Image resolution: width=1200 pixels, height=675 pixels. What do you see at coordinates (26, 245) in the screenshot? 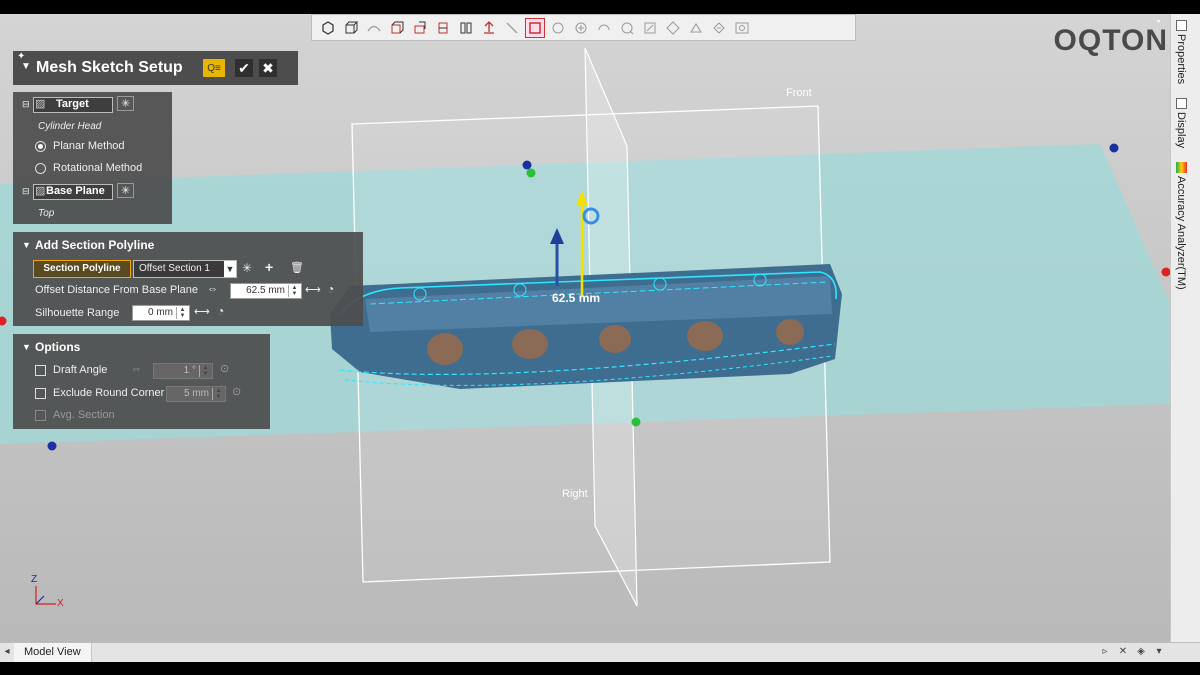
I see `section-collapse-arrow-icon: ▼` at bounding box center [26, 245].